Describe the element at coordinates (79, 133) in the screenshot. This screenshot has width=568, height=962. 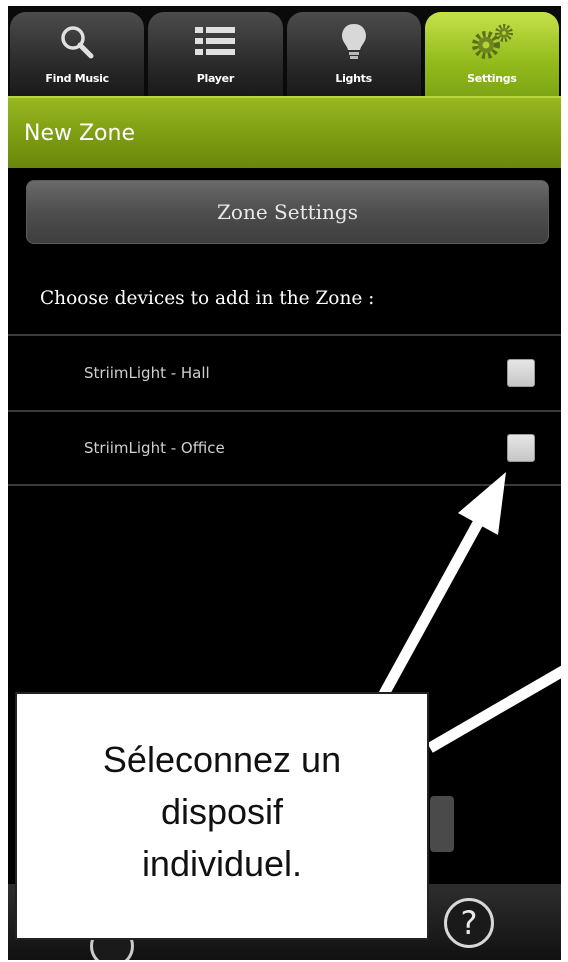
I see `page-title: New Zone` at that location.